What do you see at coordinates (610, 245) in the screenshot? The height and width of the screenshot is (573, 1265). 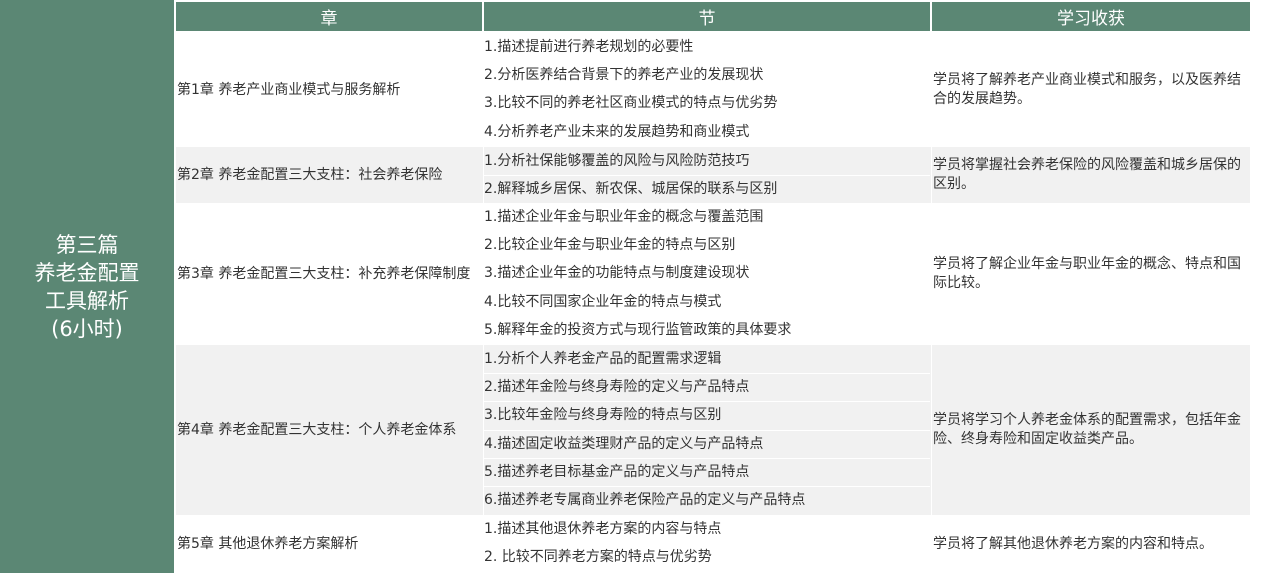 I see `section-item: 2.比较企业年金与职业年金的特点与区别` at bounding box center [610, 245].